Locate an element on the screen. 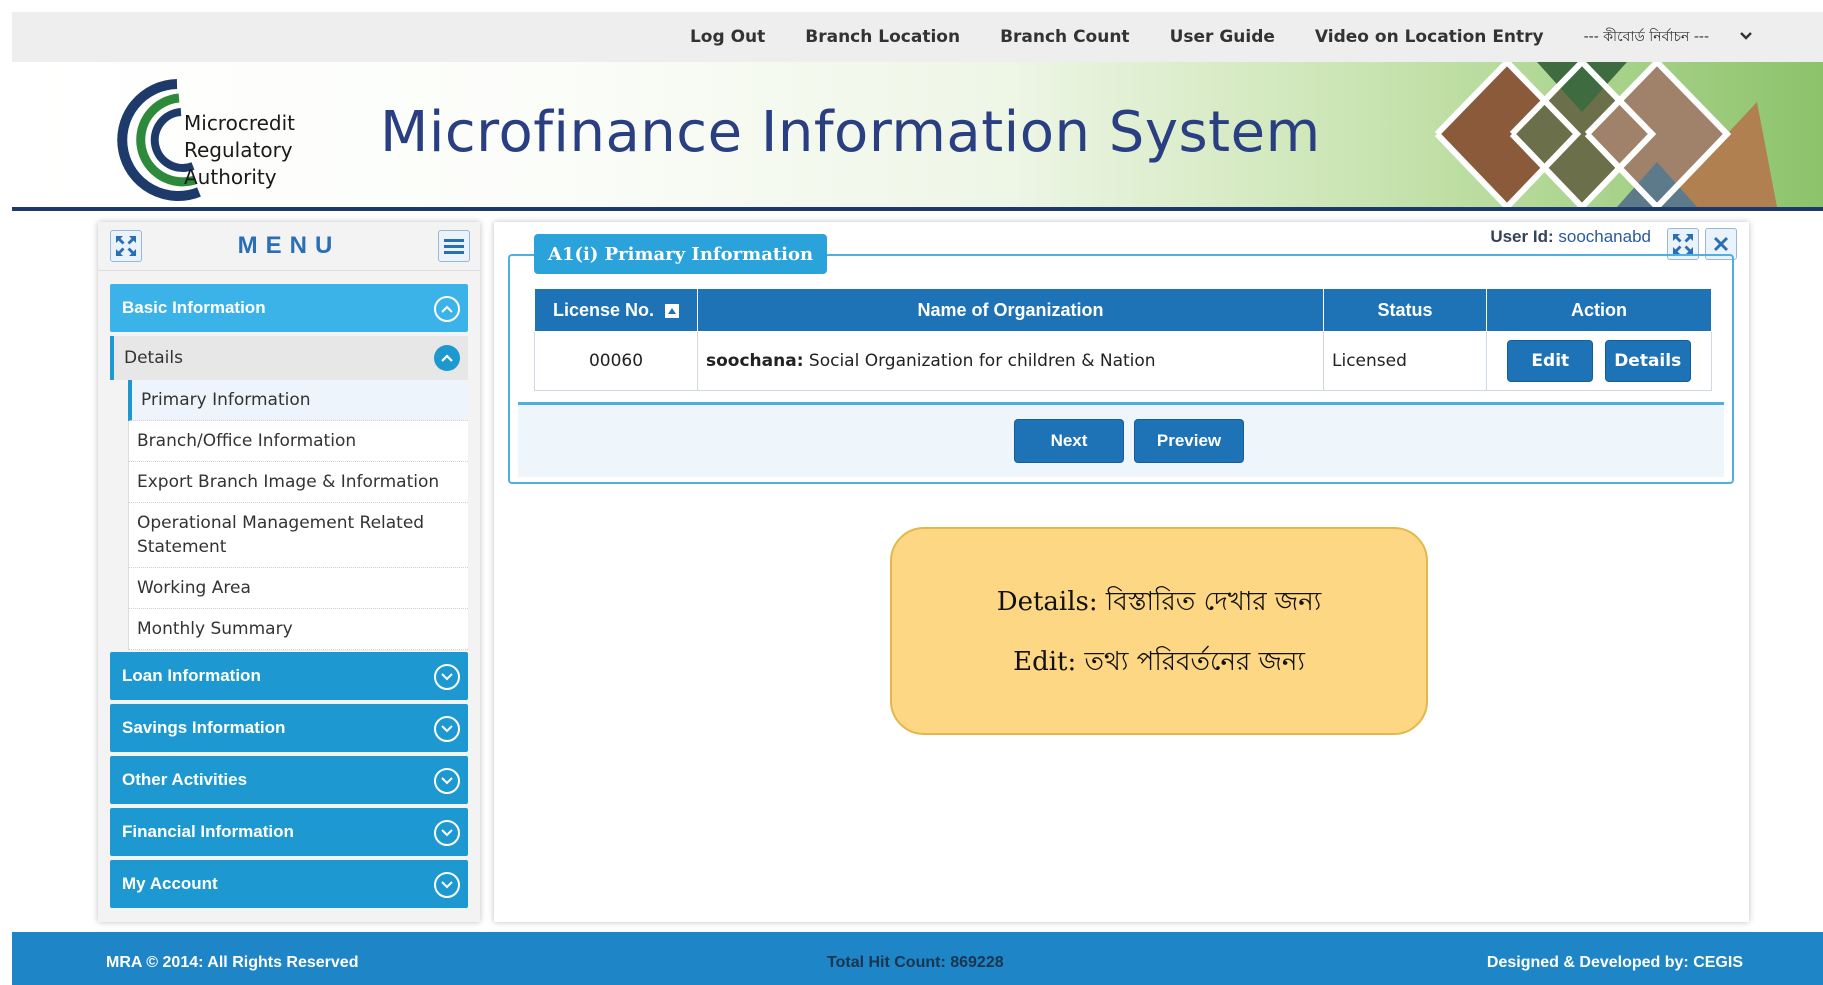  column-header-status: Status is located at coordinates (1405, 310).